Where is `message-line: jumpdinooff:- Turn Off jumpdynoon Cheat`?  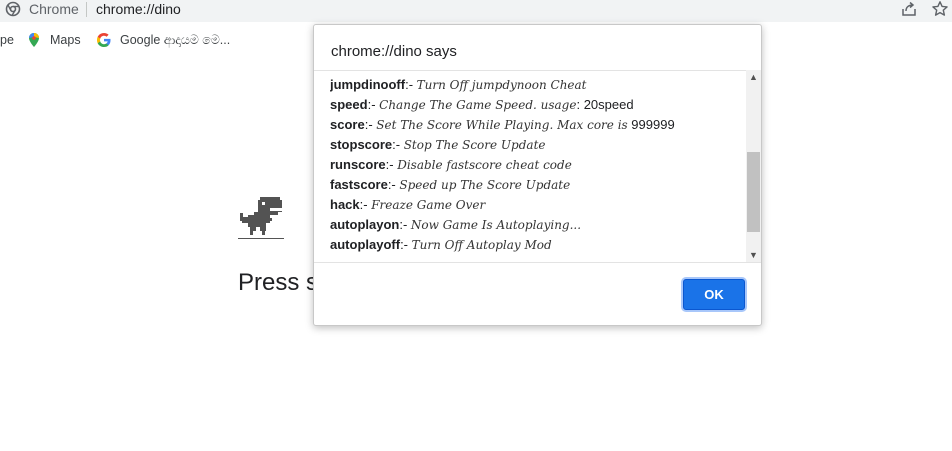
message-line: jumpdinooff:- Turn Off jumpdynoon Cheat is located at coordinates (458, 84).